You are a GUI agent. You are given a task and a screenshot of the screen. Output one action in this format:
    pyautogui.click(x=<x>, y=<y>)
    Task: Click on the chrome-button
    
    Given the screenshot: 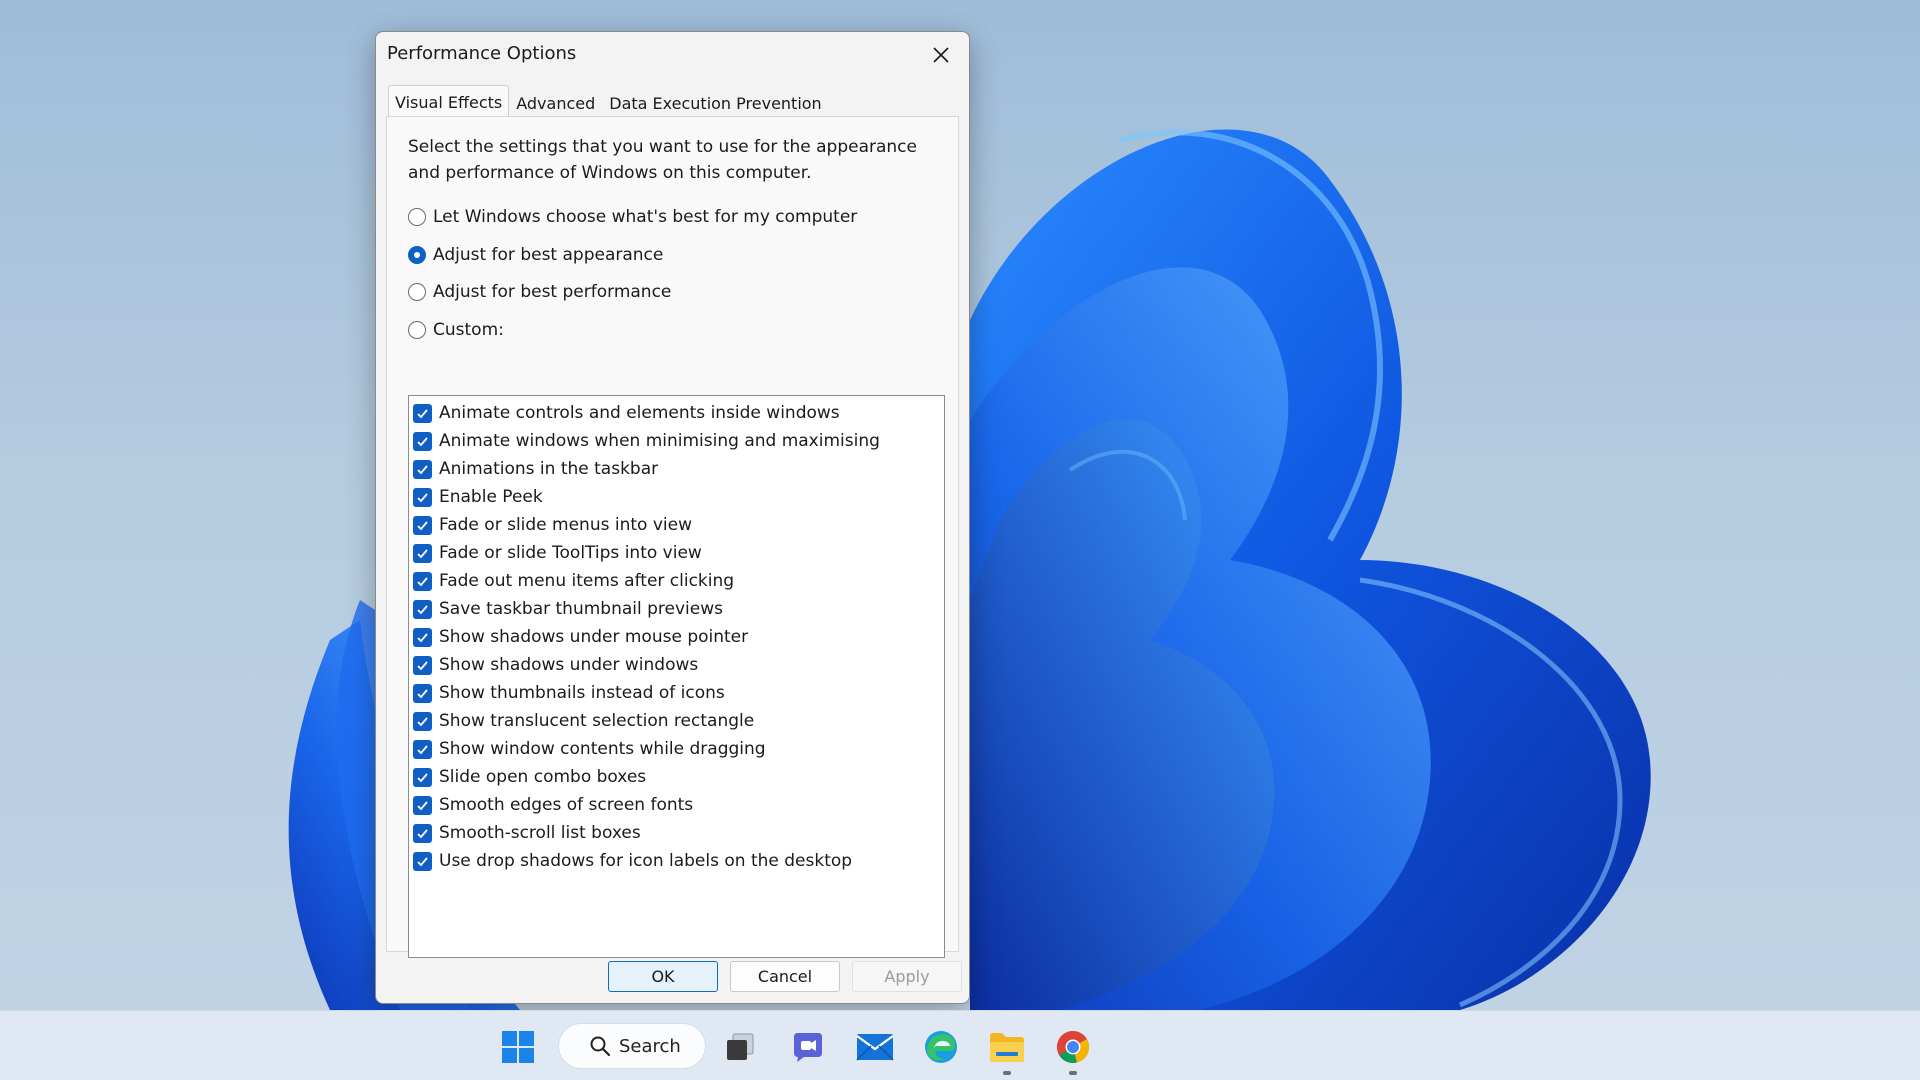 What is the action you would take?
    pyautogui.click(x=1073, y=1047)
    